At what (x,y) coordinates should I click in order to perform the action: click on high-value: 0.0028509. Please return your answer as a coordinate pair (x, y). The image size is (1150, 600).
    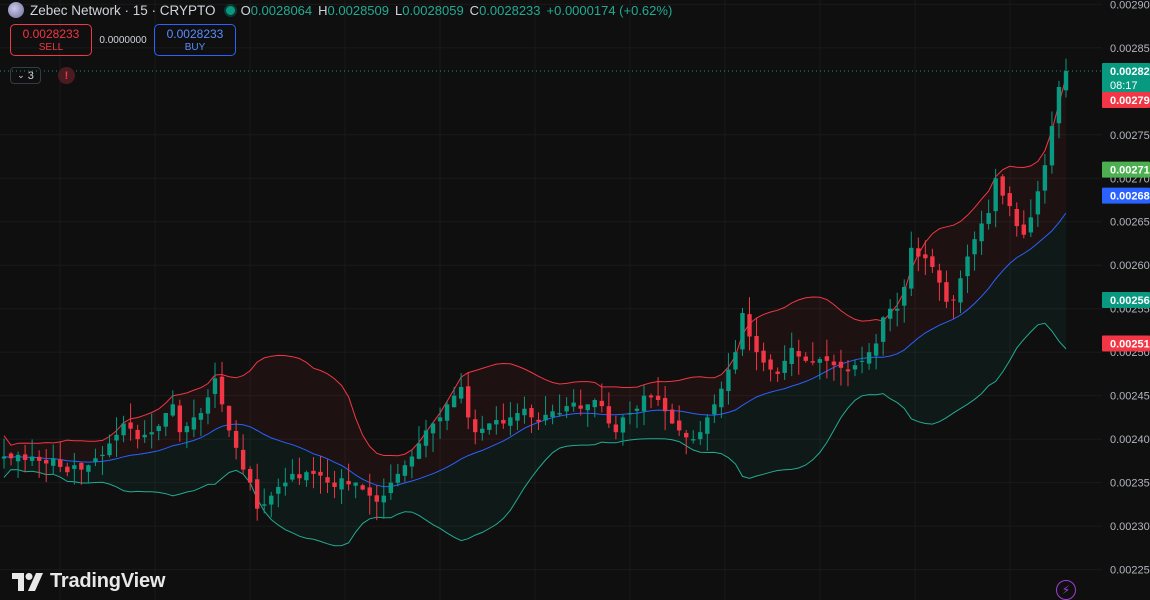
    Looking at the image, I should click on (358, 10).